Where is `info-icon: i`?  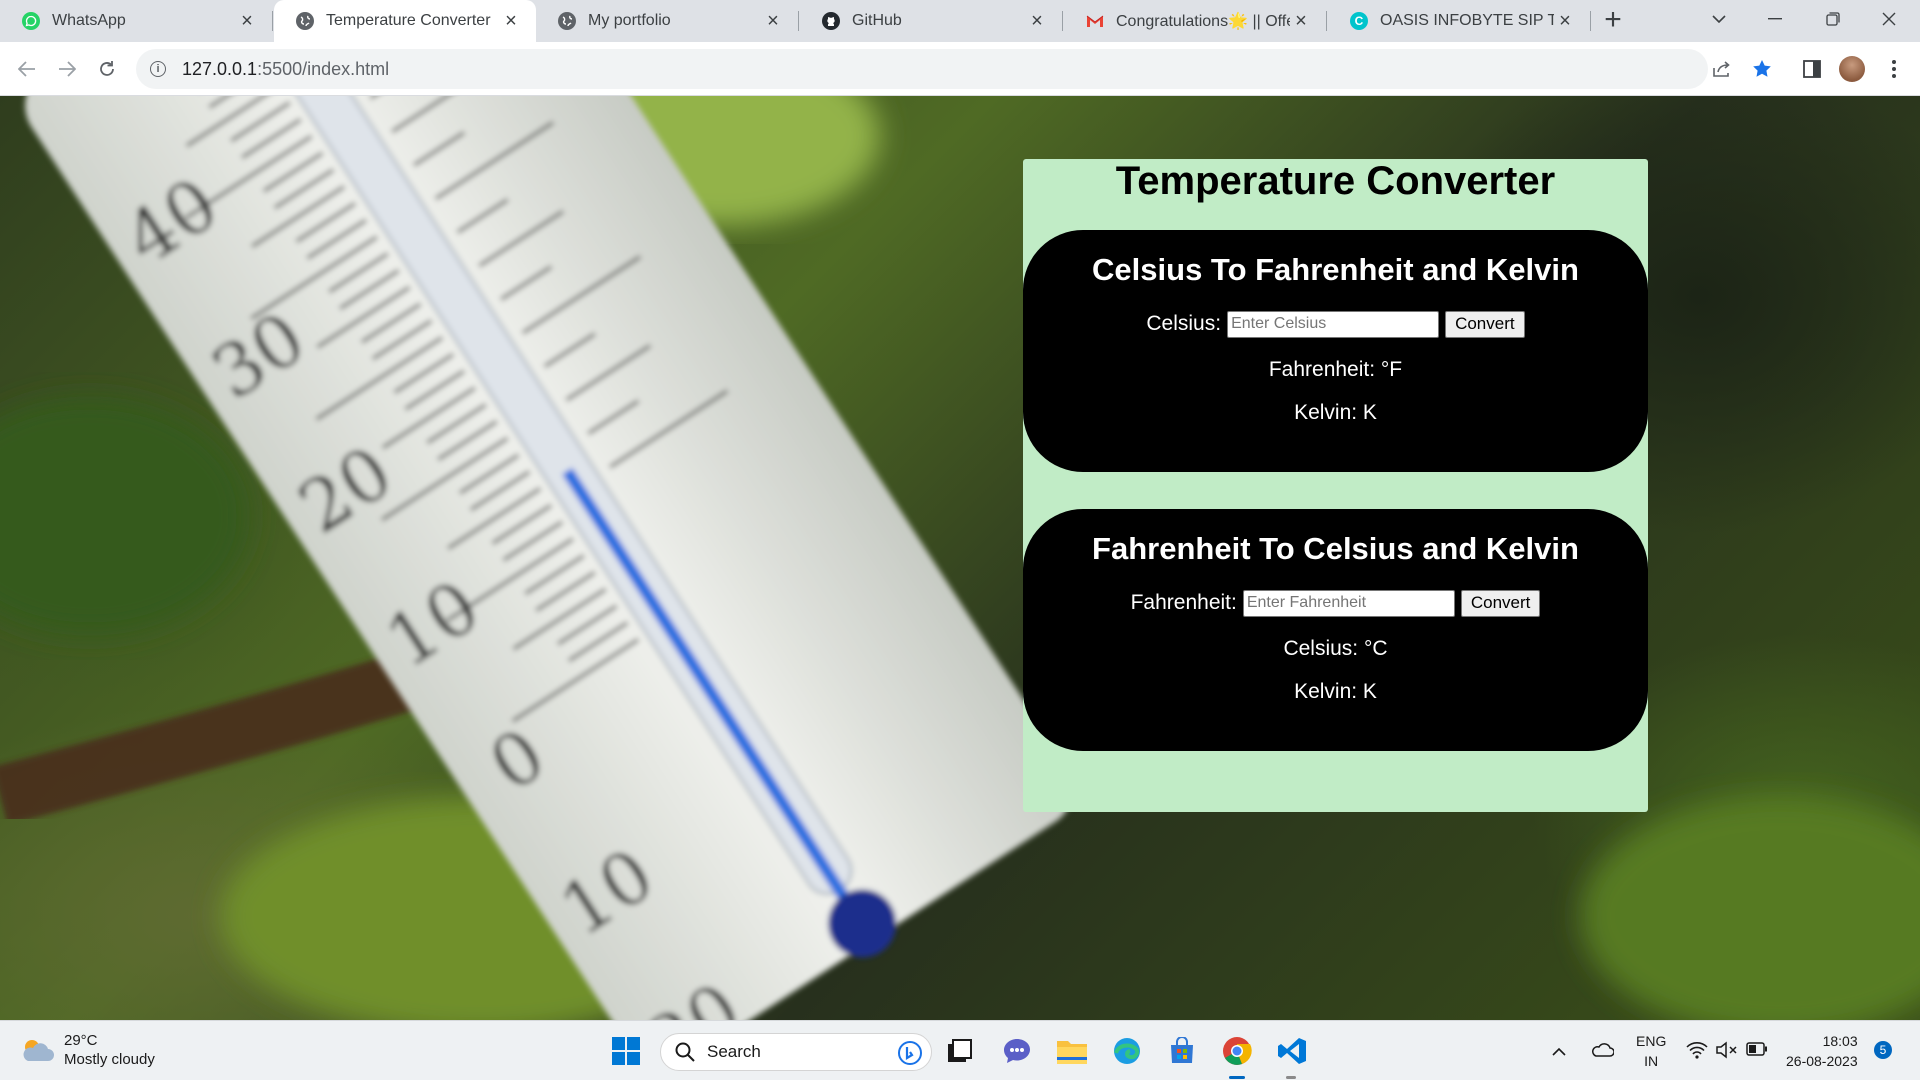 info-icon: i is located at coordinates (158, 69).